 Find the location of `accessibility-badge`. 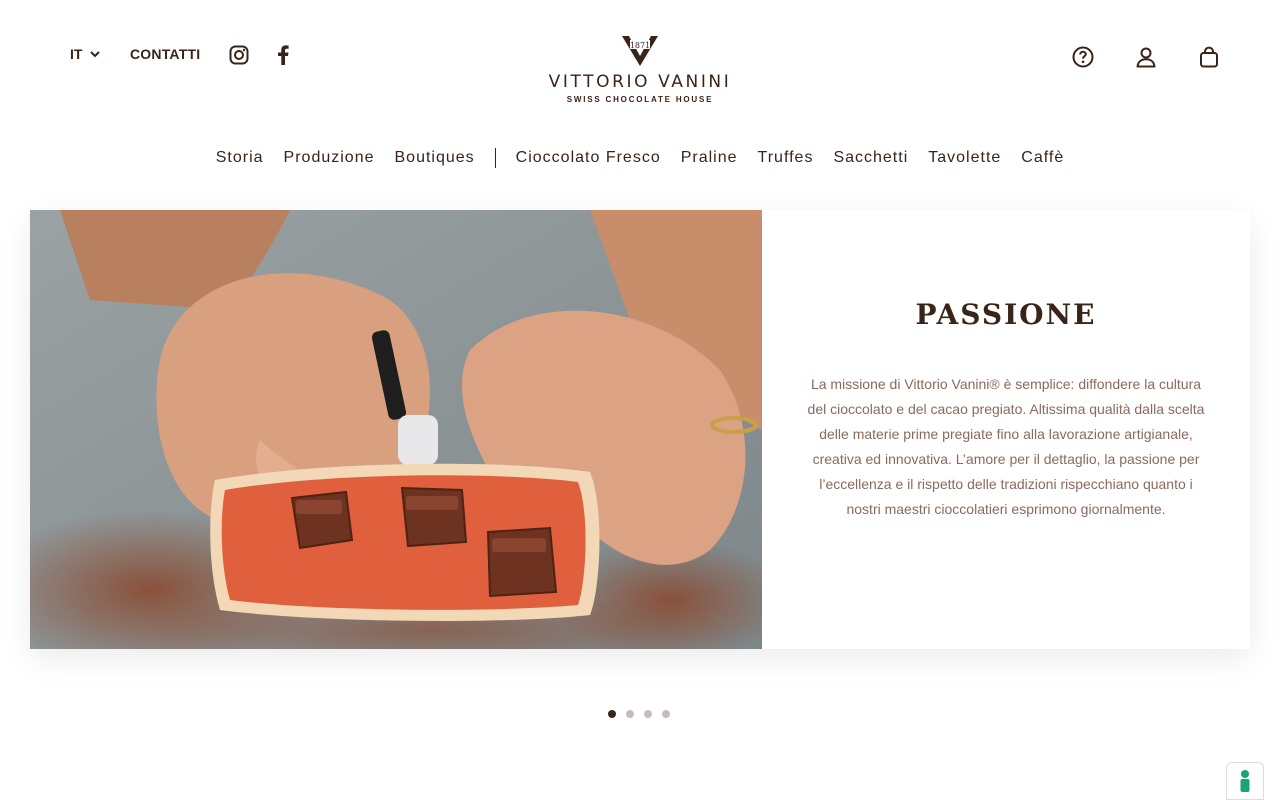

accessibility-badge is located at coordinates (1245, 781).